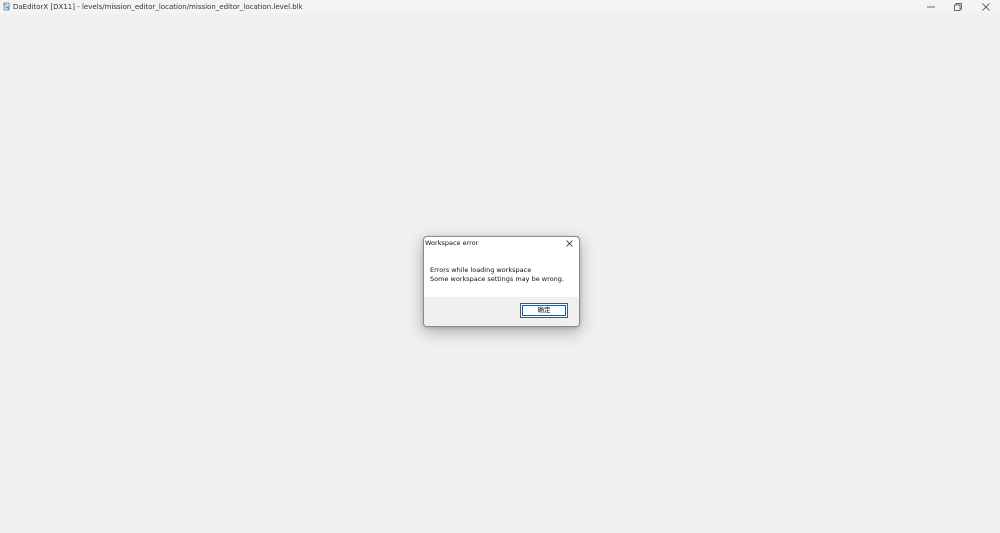 This screenshot has height=533, width=1000. I want to click on minimize-button, so click(931, 7).